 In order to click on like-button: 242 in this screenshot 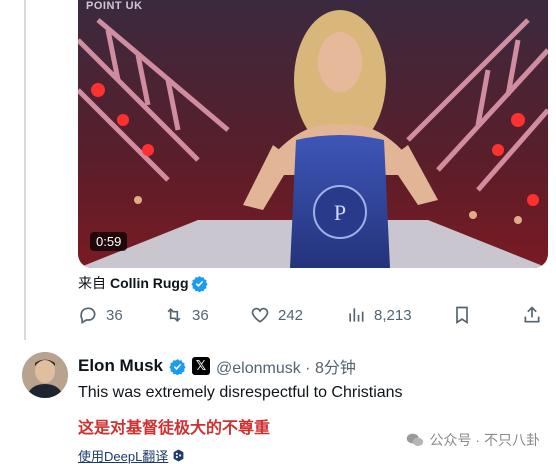, I will do `click(276, 315)`.